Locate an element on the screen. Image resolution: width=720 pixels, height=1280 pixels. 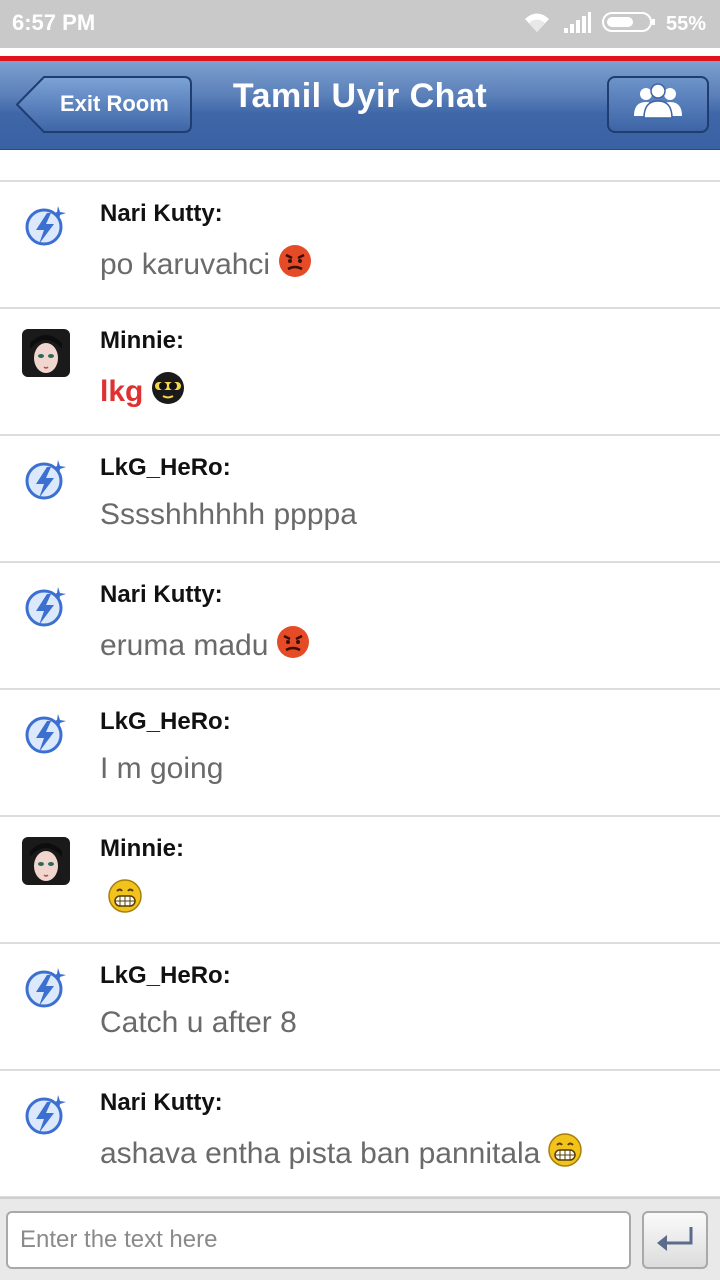
message-text-content: ashava entha pista ban pannitala is located at coordinates (320, 1153).